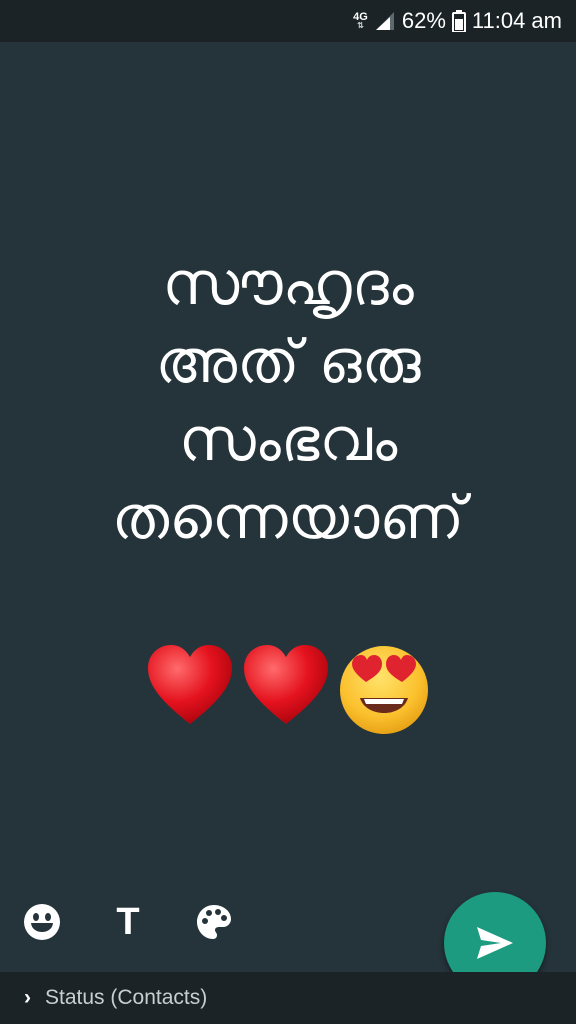  I want to click on signal-icon, so click(385, 21).